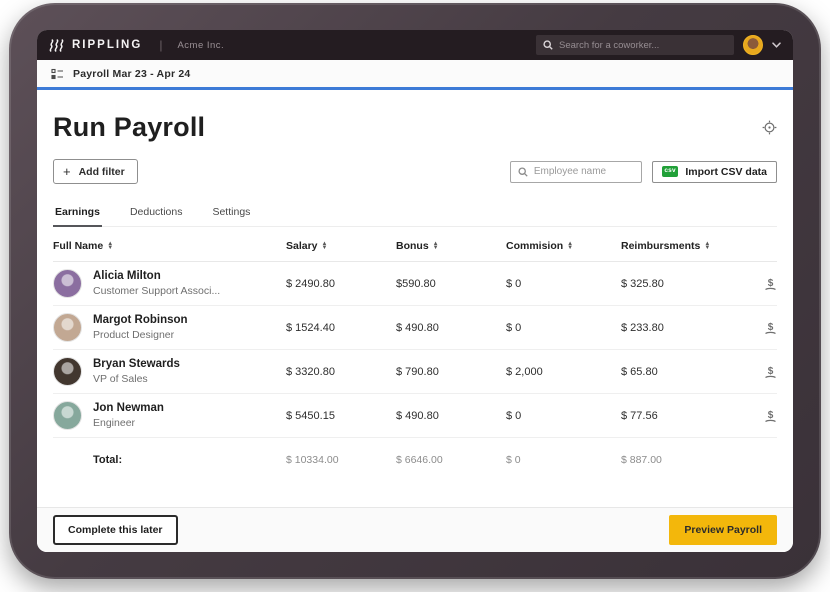 The width and height of the screenshot is (830, 592). I want to click on bonus-value: $ 790.80, so click(417, 371).